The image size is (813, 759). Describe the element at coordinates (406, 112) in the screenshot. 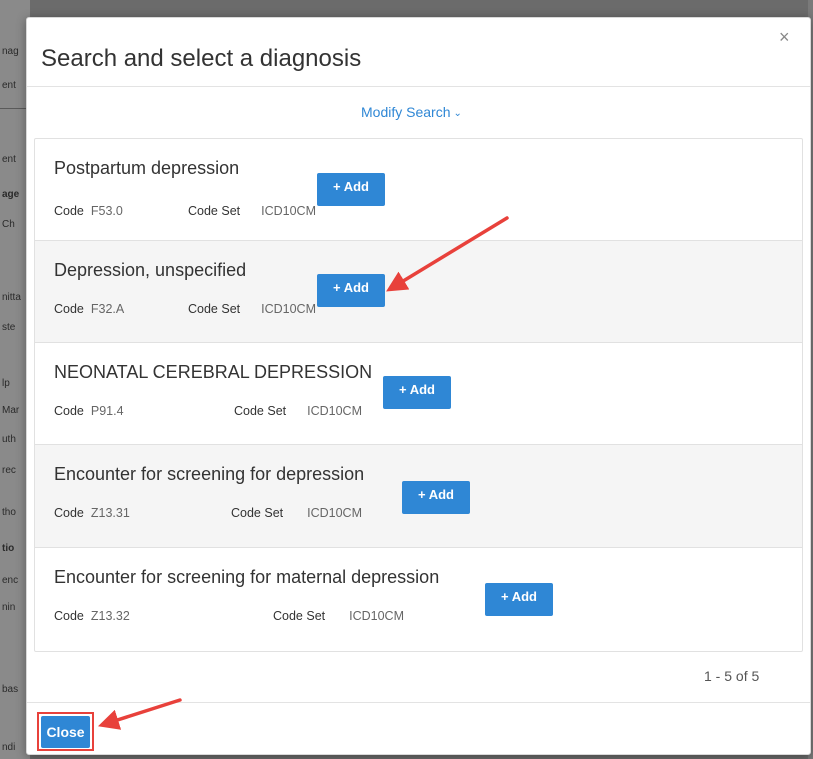

I see `modify-search-label: Modify Search` at that location.